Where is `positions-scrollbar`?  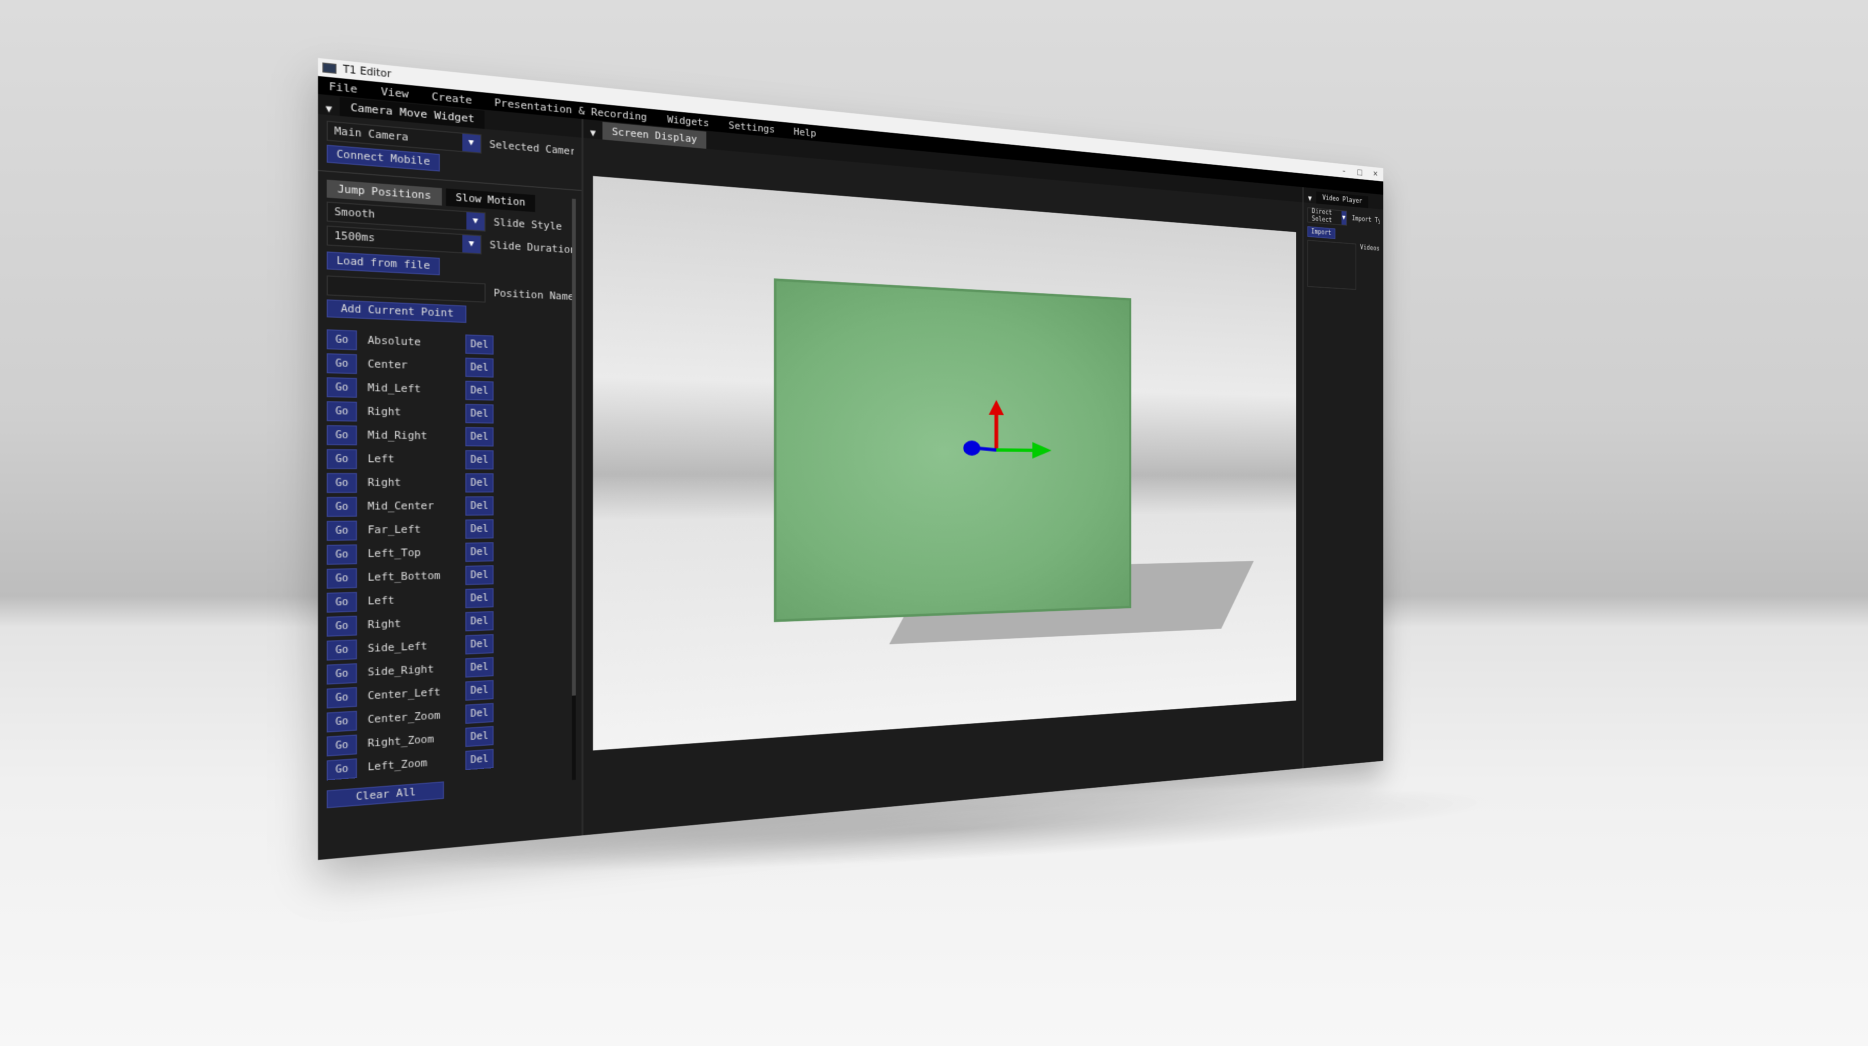
positions-scrollbar is located at coordinates (573, 489).